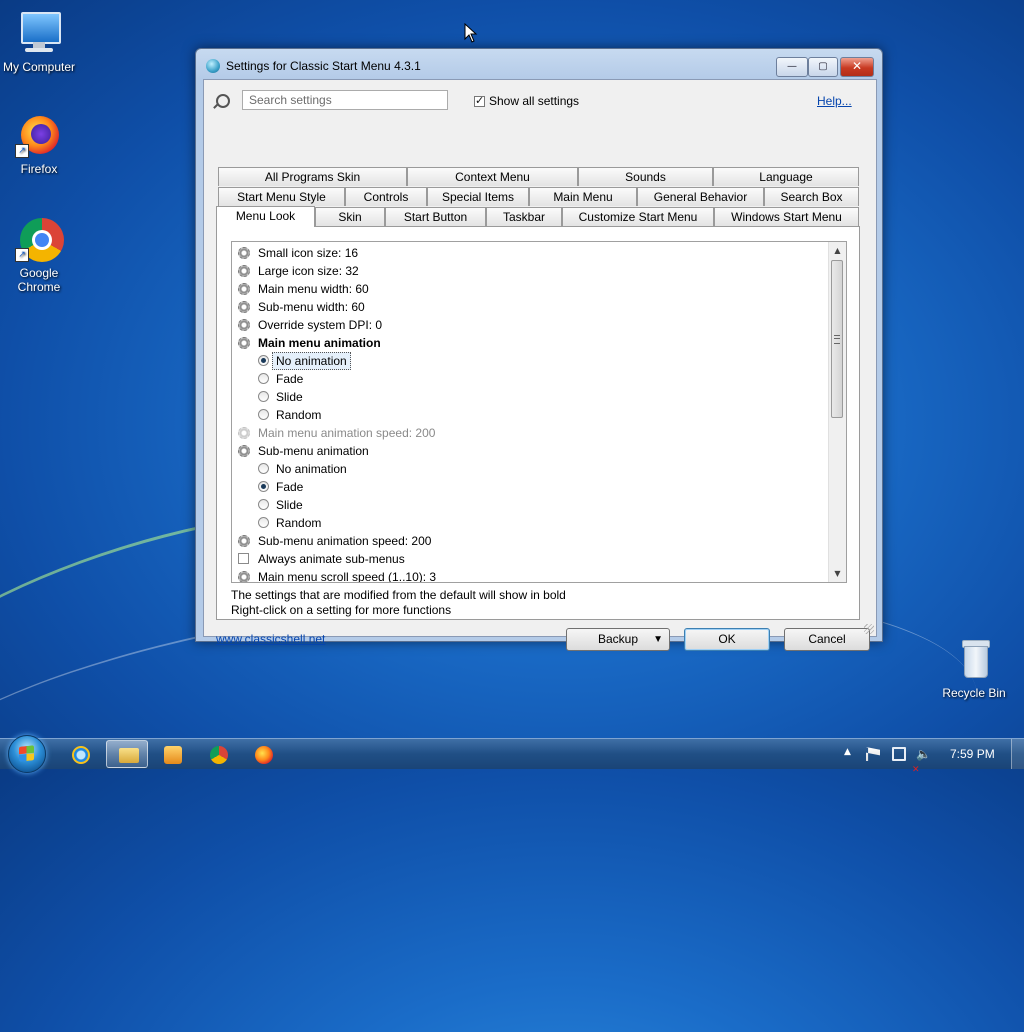 This screenshot has width=1024, height=1032. Describe the element at coordinates (972, 754) in the screenshot. I see `taskbar-clock: 7:59 PM` at that location.